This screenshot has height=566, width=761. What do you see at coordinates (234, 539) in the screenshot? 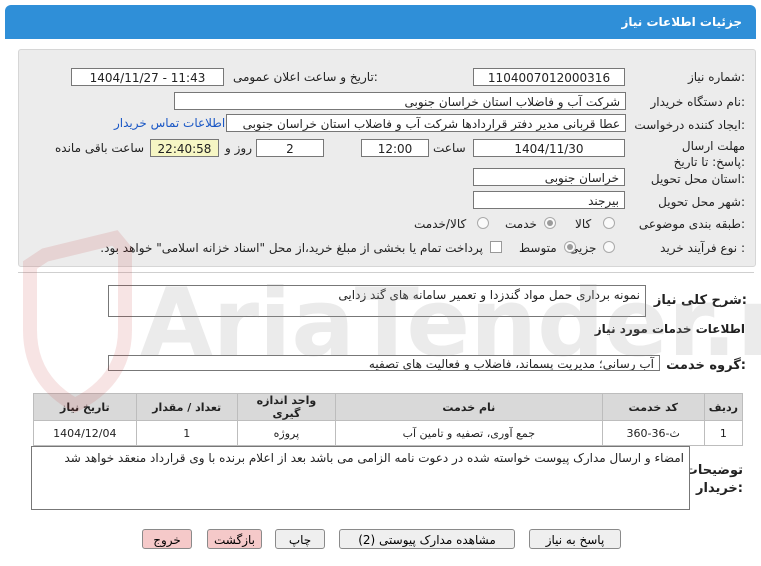
I see `back-button: بازگشت` at bounding box center [234, 539].